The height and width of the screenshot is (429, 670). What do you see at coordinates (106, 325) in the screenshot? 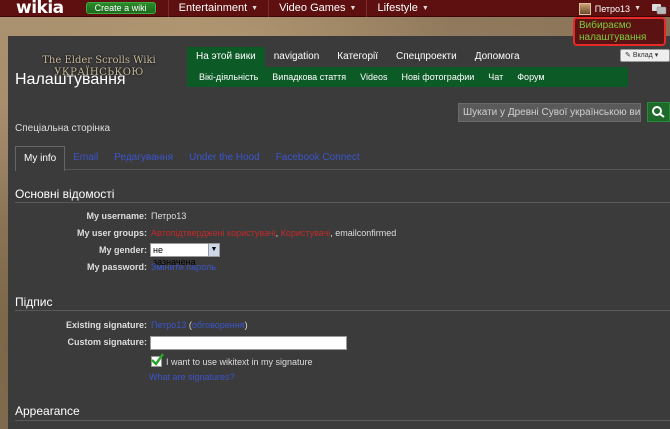
I see `existing-signature-label: Existing signature:` at bounding box center [106, 325].